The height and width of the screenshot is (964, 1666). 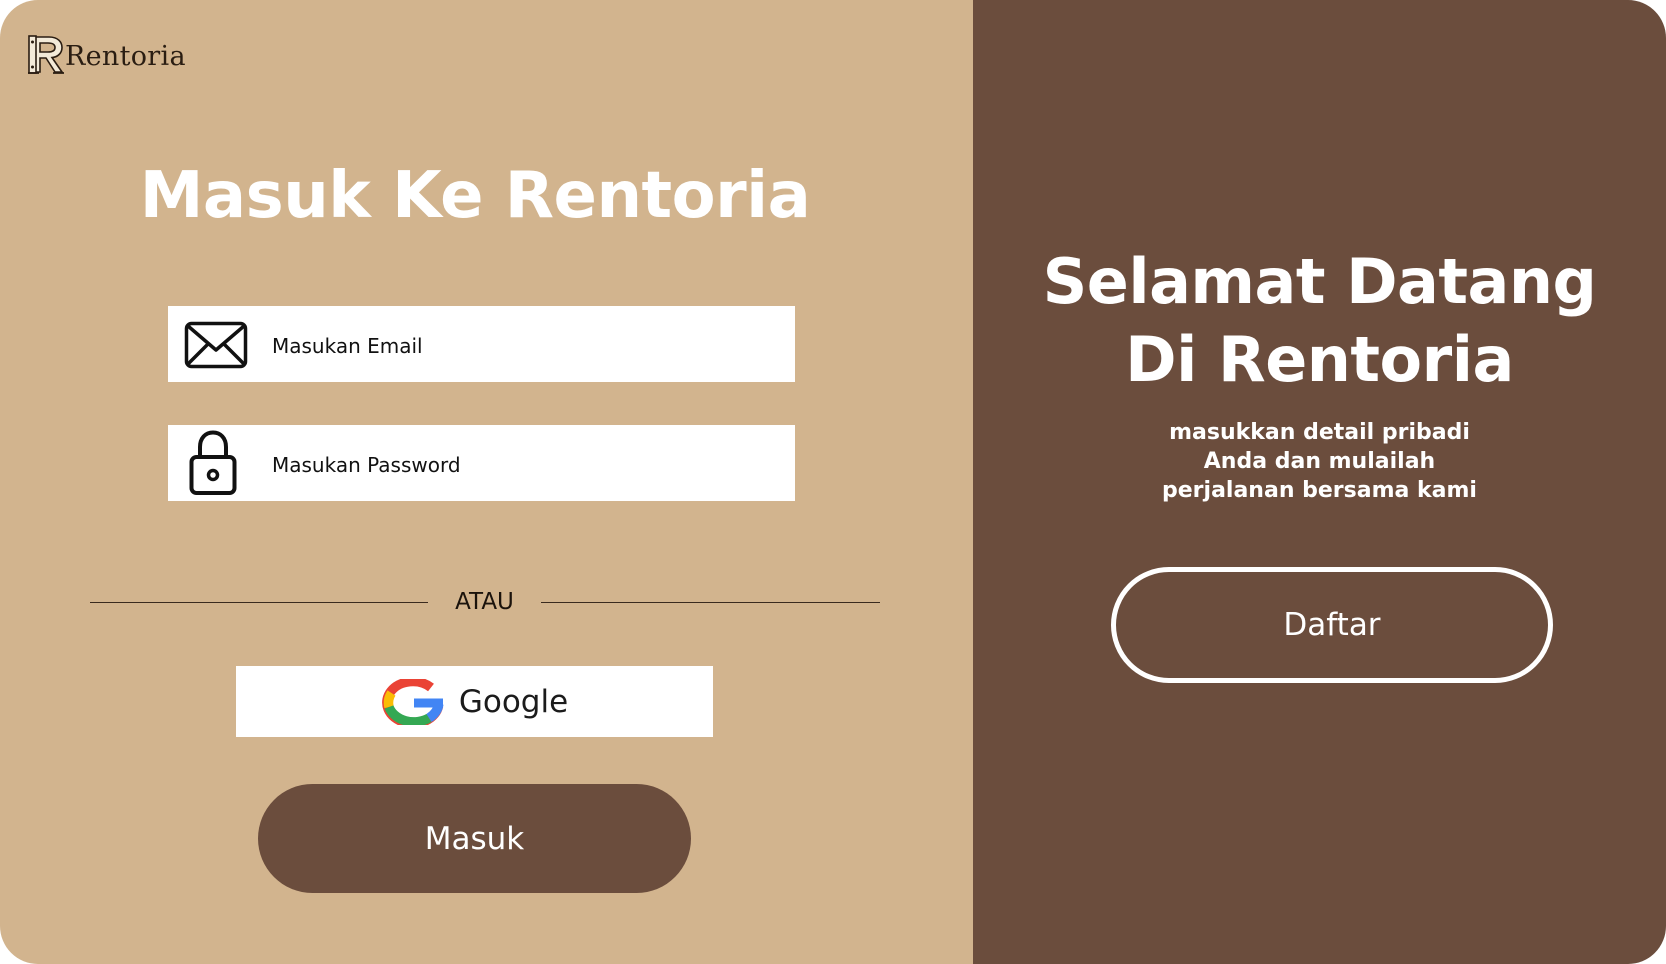 I want to click on divider-text: ATAU, so click(x=484, y=602).